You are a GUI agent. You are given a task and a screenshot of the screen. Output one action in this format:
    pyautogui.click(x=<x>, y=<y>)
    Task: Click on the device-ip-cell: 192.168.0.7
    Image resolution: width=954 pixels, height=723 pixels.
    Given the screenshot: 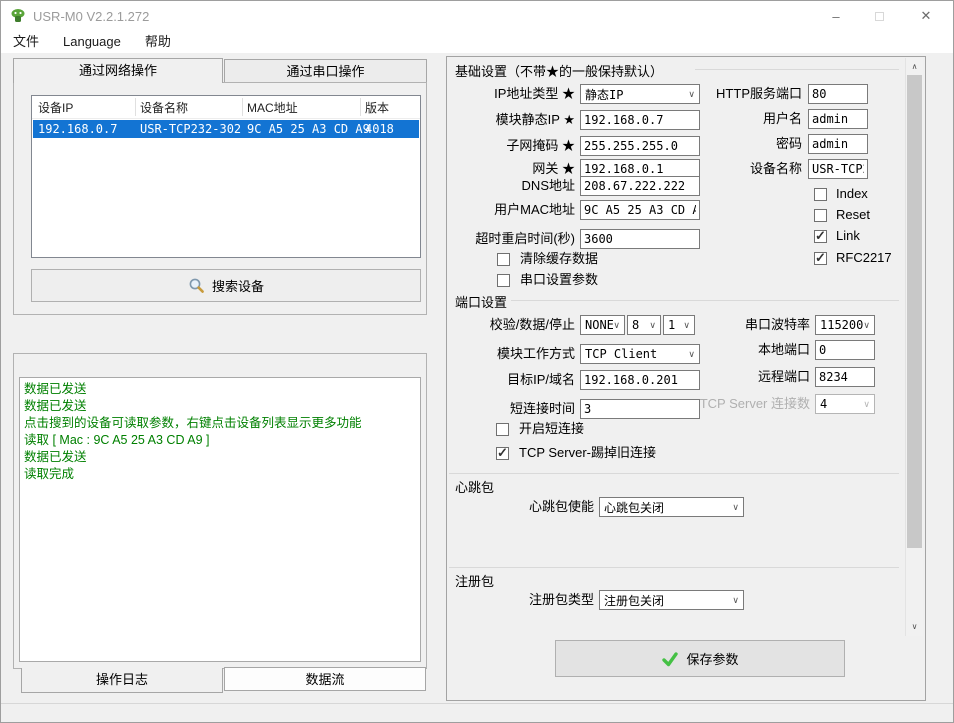 What is the action you would take?
    pyautogui.click(x=78, y=129)
    